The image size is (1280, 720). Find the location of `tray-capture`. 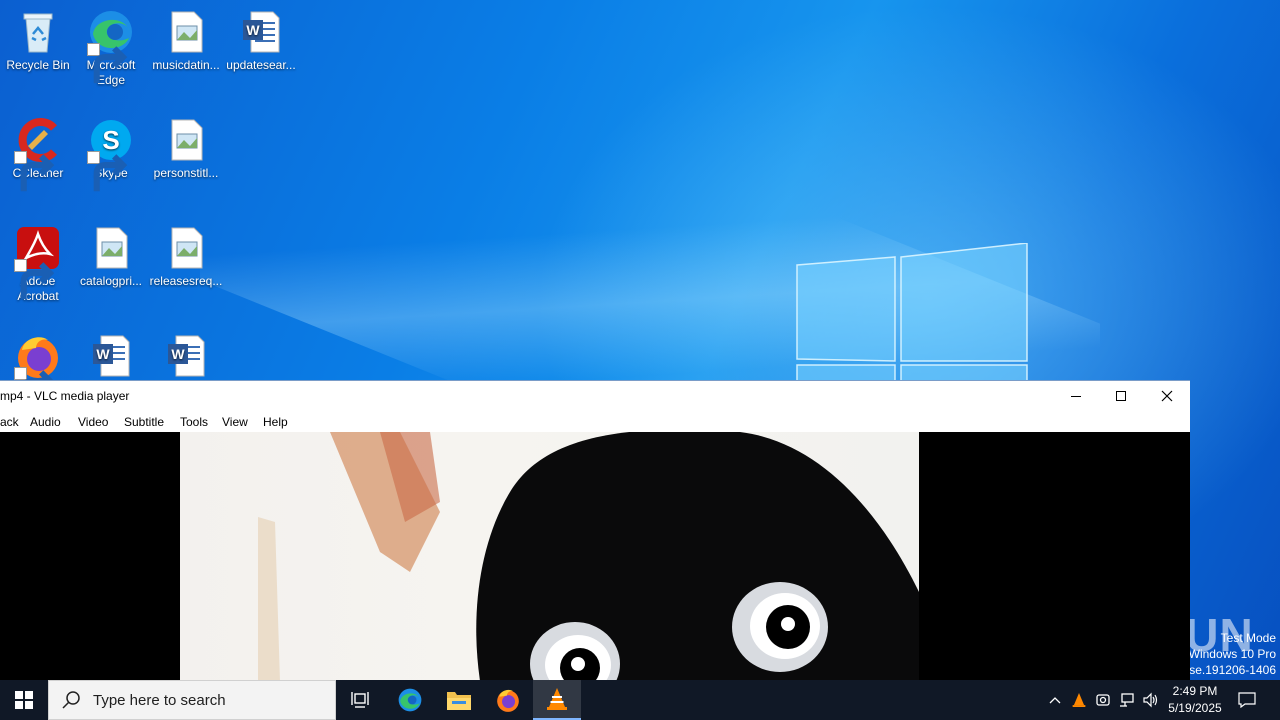

tray-capture is located at coordinates (1103, 700).